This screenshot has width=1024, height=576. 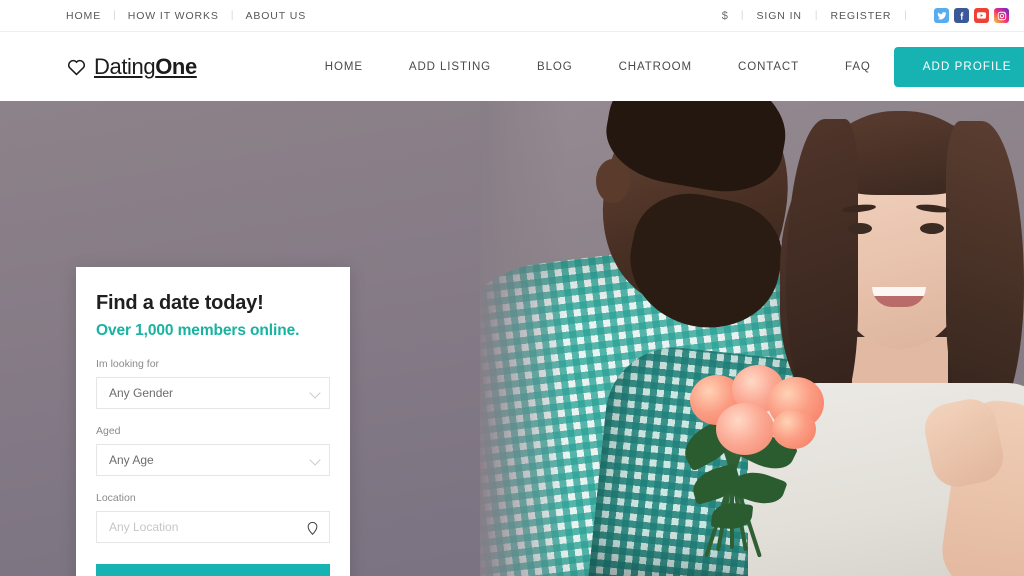 What do you see at coordinates (198, 330) in the screenshot?
I see `card-subtitle: Over 1,000 members online.` at bounding box center [198, 330].